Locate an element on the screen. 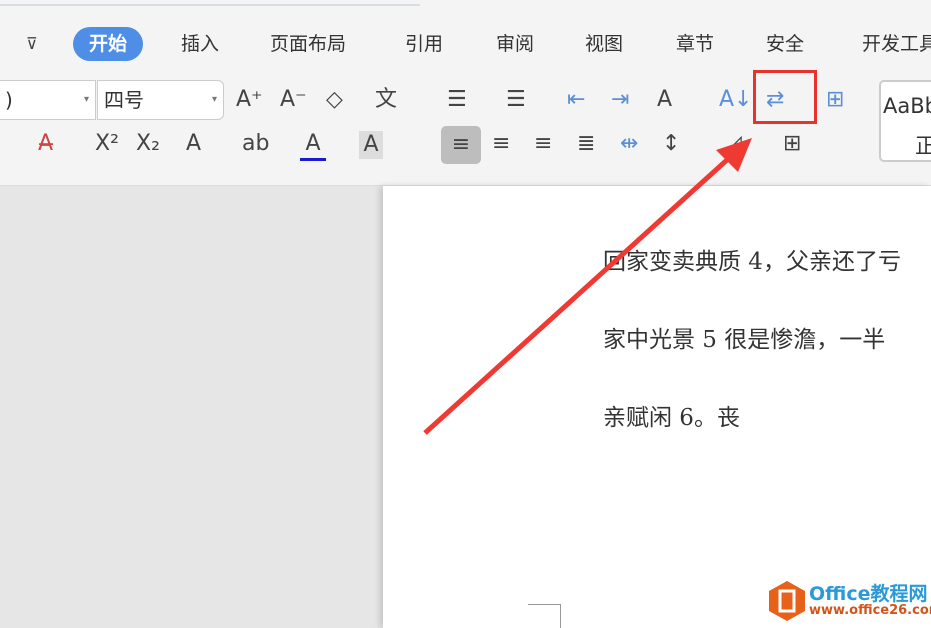  logo-url: www.office26.com is located at coordinates (870, 610).